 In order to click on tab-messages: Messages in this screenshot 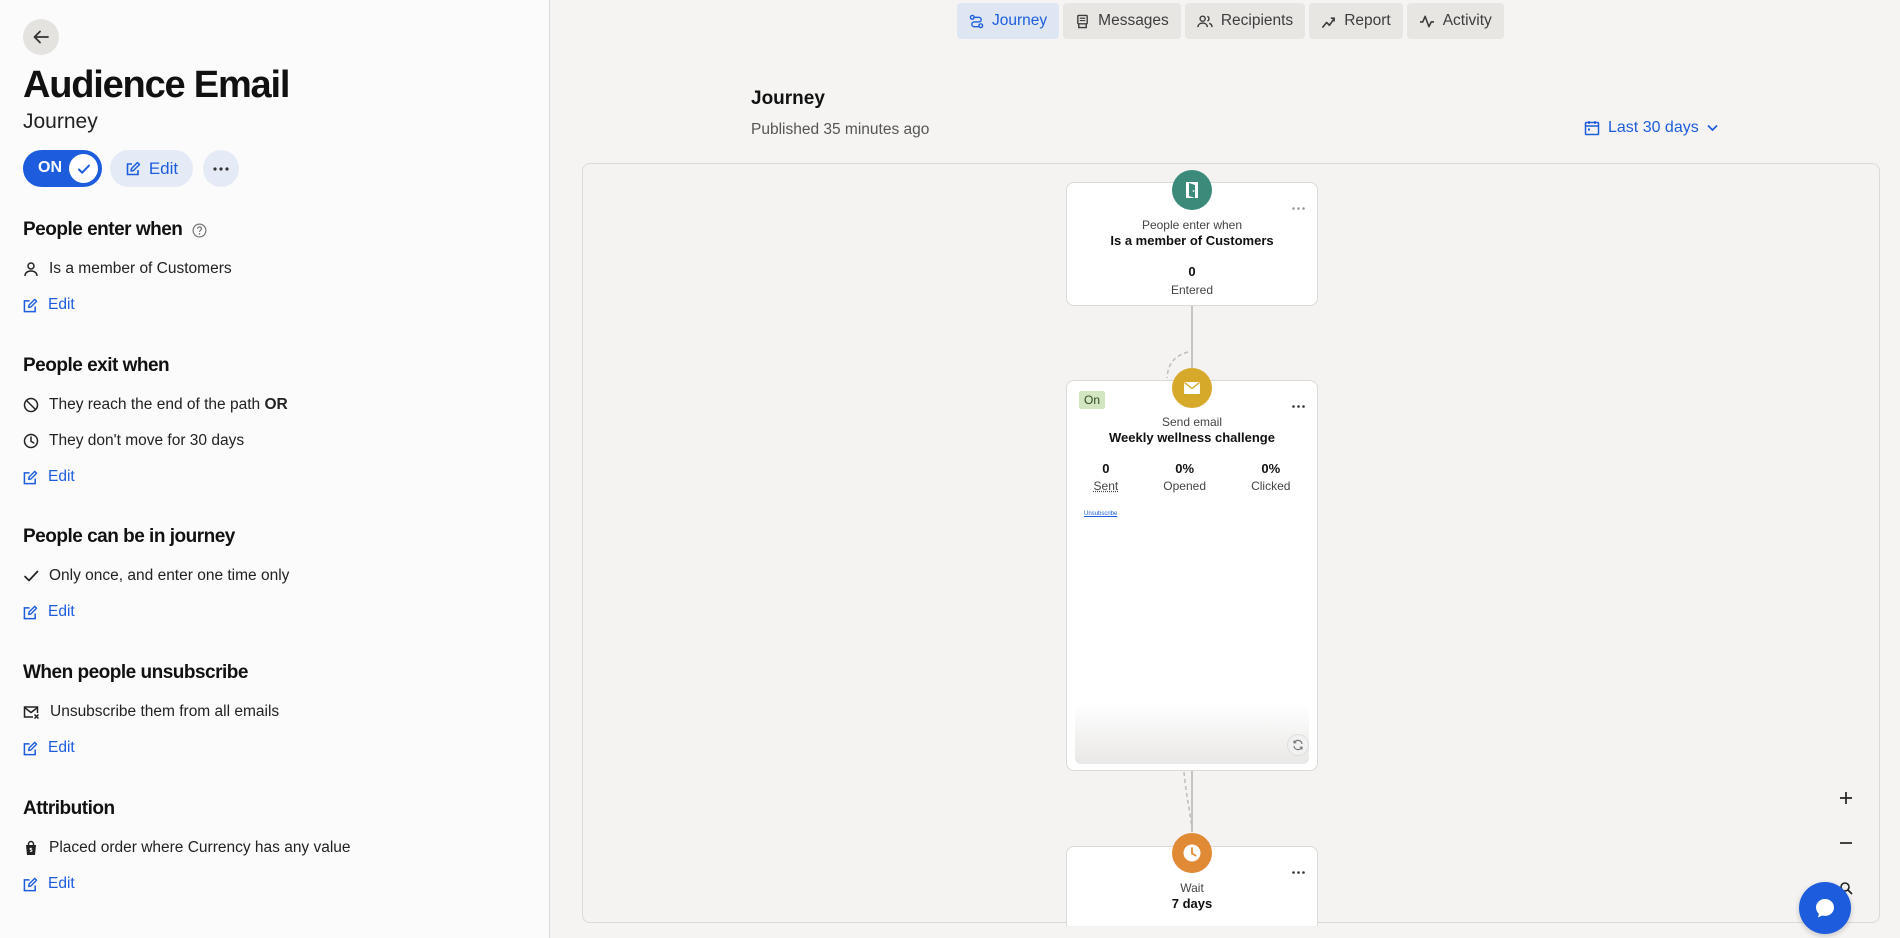, I will do `click(1122, 21)`.